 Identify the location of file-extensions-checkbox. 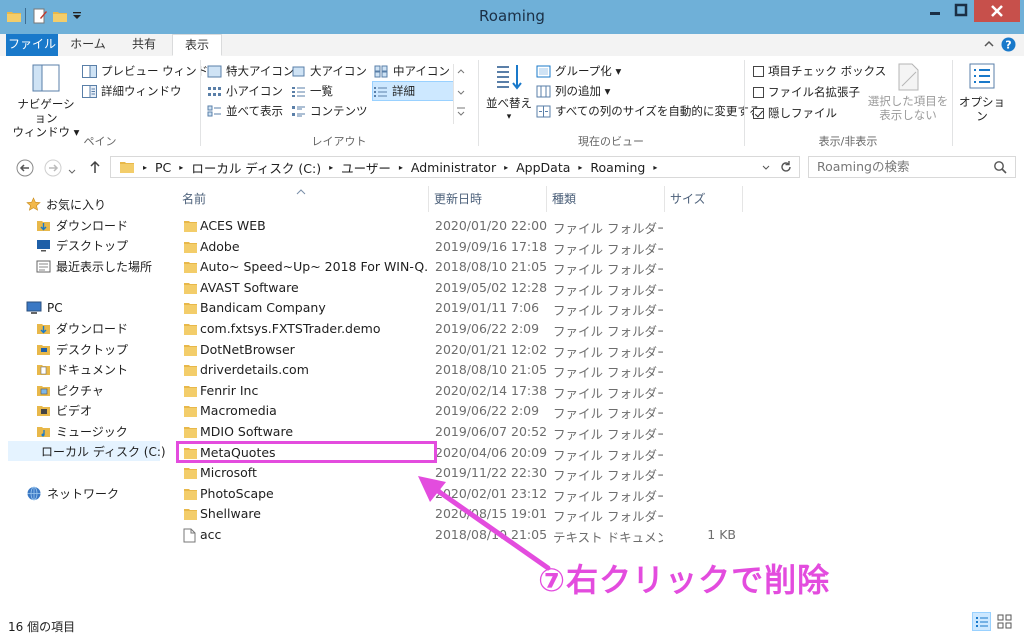
(758, 92).